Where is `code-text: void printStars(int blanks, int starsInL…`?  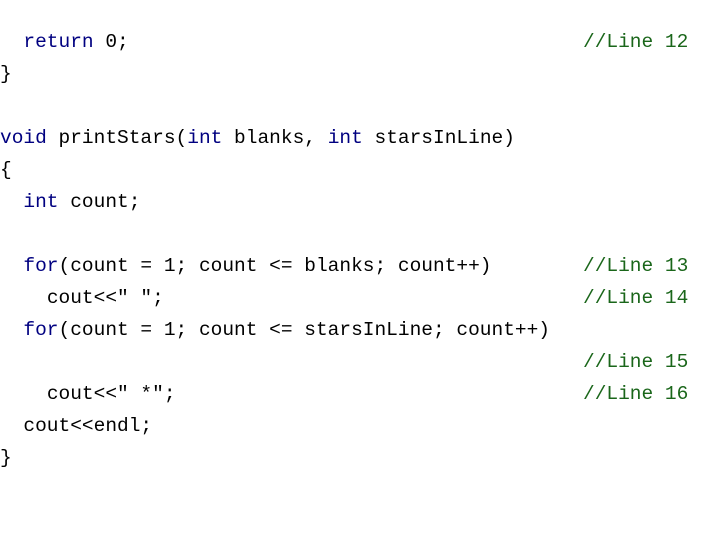
code-text: void printStars(int blanks, int starsInL… is located at coordinates (257, 138).